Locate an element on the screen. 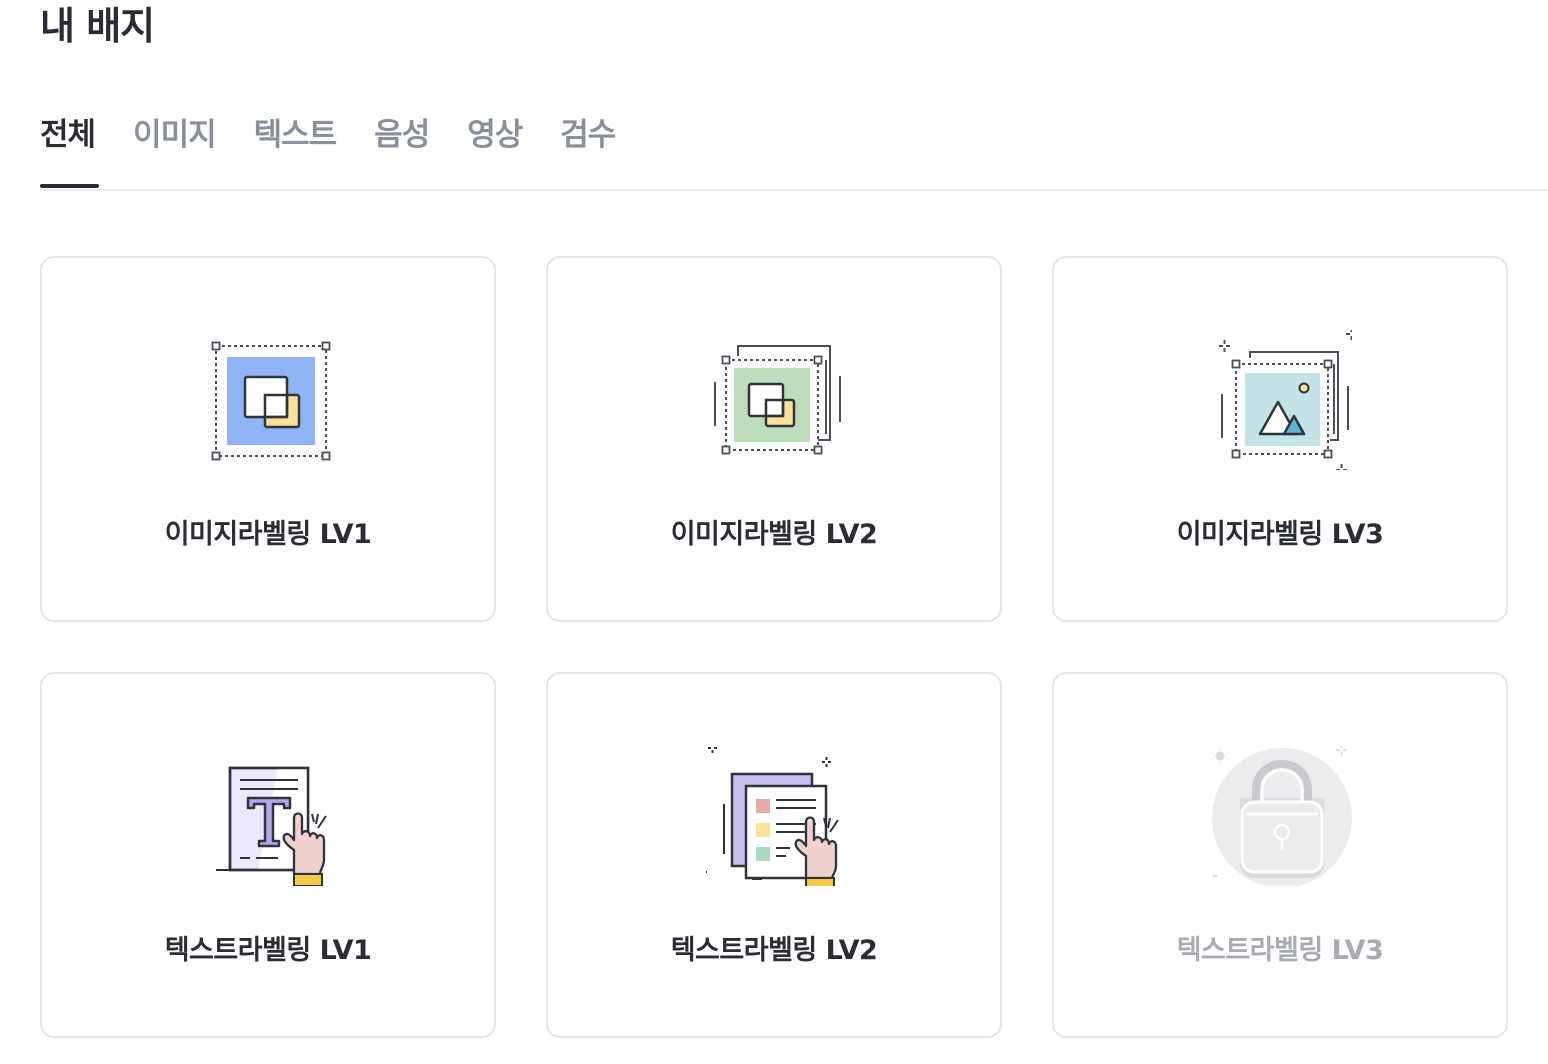 This screenshot has height=1064, width=1548. category-tabs: 전체 이미지 텍스트 음성 영상 검수 is located at coordinates (346, 145).